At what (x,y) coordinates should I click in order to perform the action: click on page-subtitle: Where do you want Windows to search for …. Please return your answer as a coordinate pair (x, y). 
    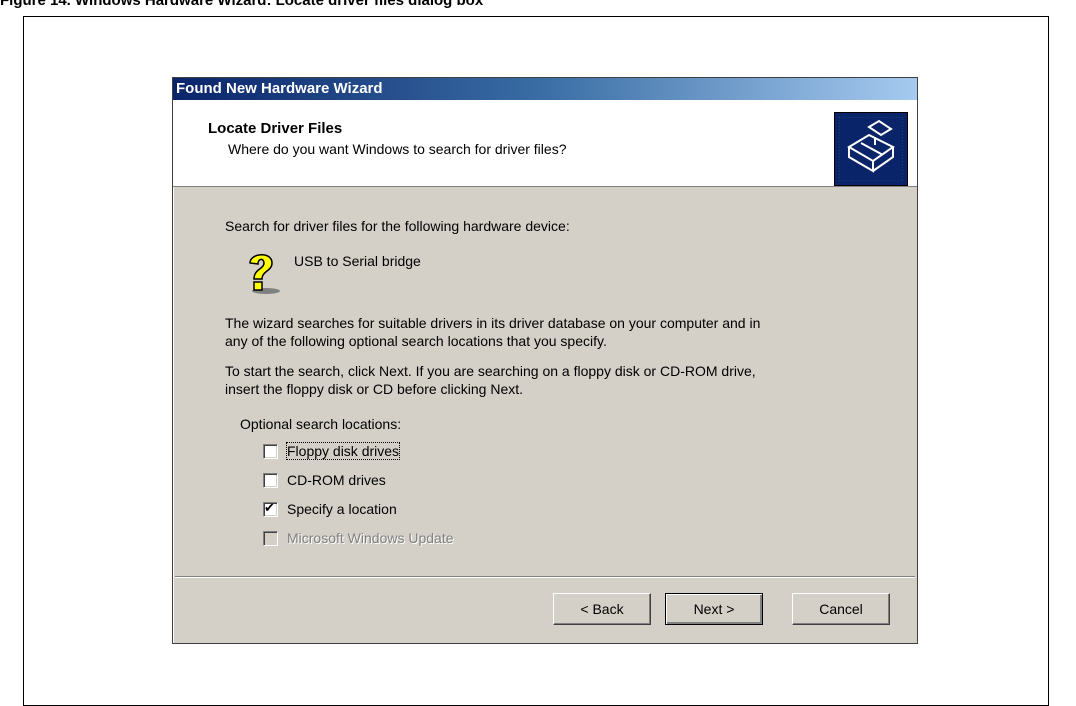
    Looking at the image, I should click on (397, 149).